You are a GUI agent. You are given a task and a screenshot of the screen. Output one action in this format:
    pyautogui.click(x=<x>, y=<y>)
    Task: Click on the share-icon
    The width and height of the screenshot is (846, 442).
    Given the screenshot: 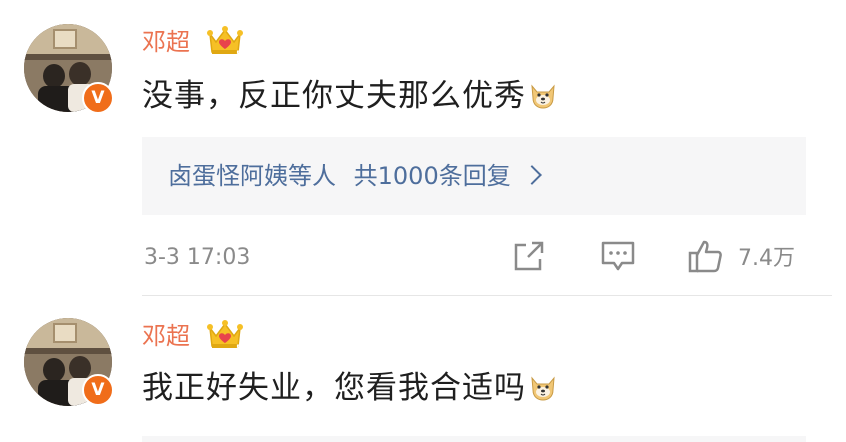 What is the action you would take?
    pyautogui.click(x=529, y=256)
    